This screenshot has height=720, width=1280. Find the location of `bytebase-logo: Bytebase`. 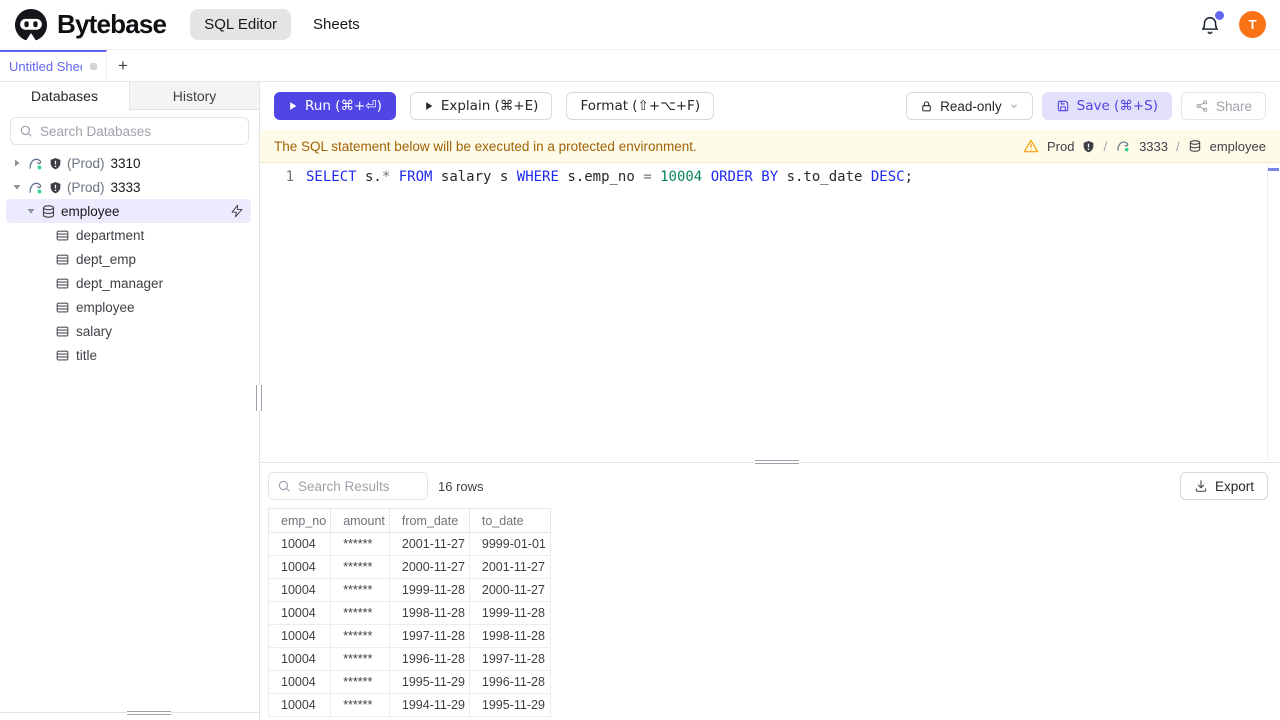

bytebase-logo: Bytebase is located at coordinates (90, 25).